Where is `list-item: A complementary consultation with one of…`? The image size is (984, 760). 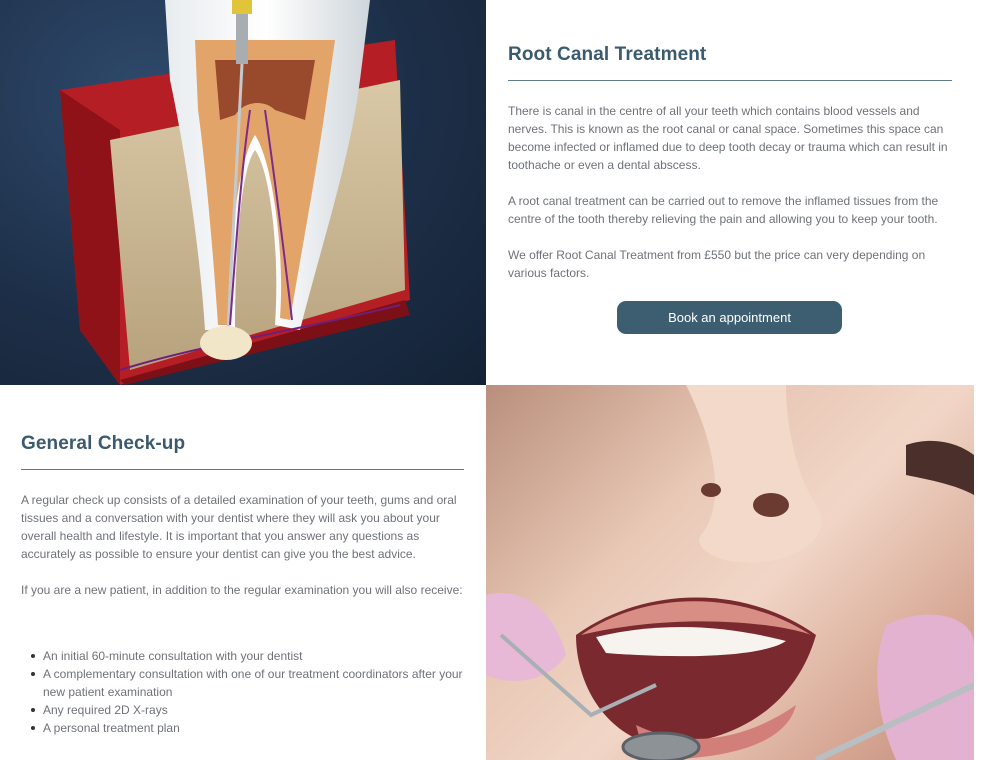
list-item: A complementary consultation with one of… is located at coordinates (242, 683).